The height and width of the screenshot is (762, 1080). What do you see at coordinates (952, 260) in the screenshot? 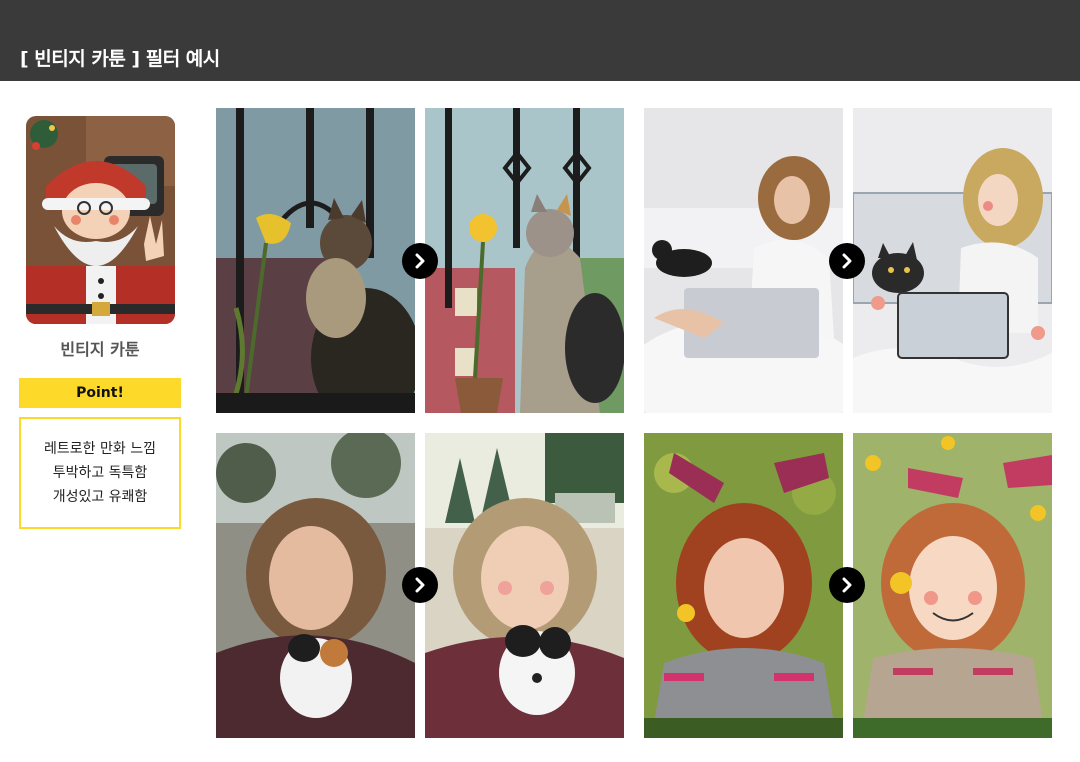
I see `cartoon-woman-with-laptop-and-cat` at bounding box center [952, 260].